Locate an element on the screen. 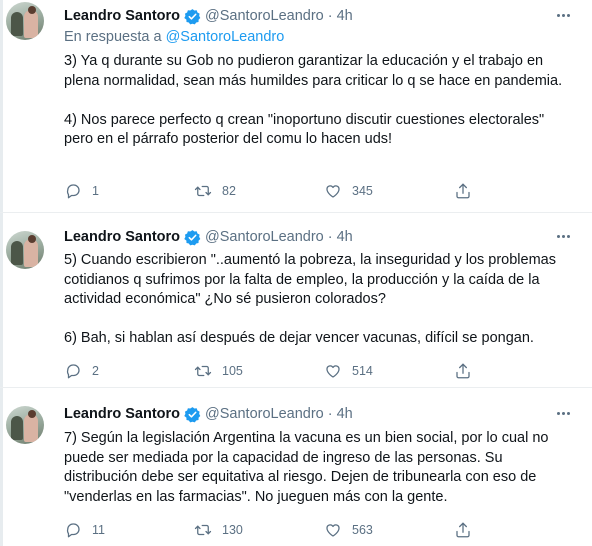  reply-context: En respuesta a @SantoroLeandro is located at coordinates (174, 37).